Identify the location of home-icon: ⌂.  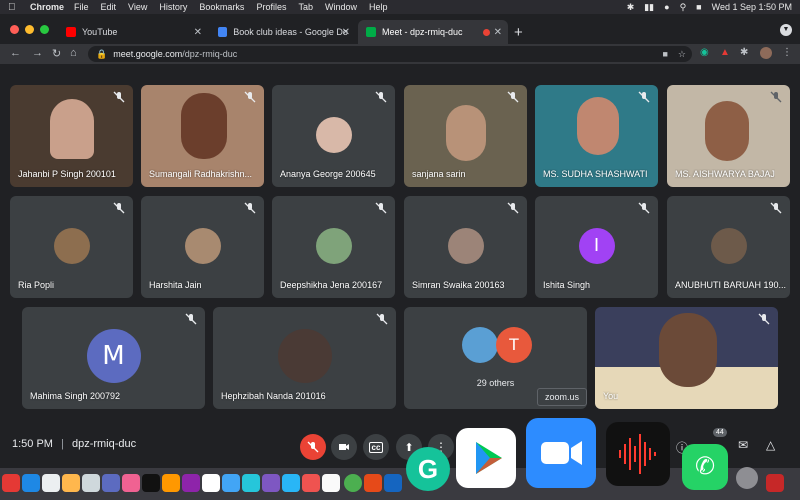
(73, 53).